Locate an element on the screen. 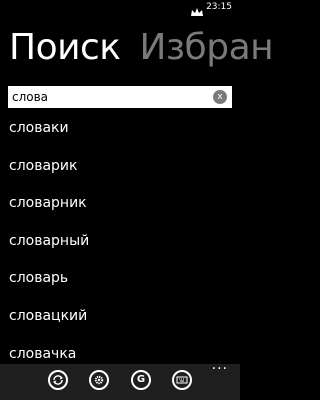  app-bar: G ··· is located at coordinates (120, 381).